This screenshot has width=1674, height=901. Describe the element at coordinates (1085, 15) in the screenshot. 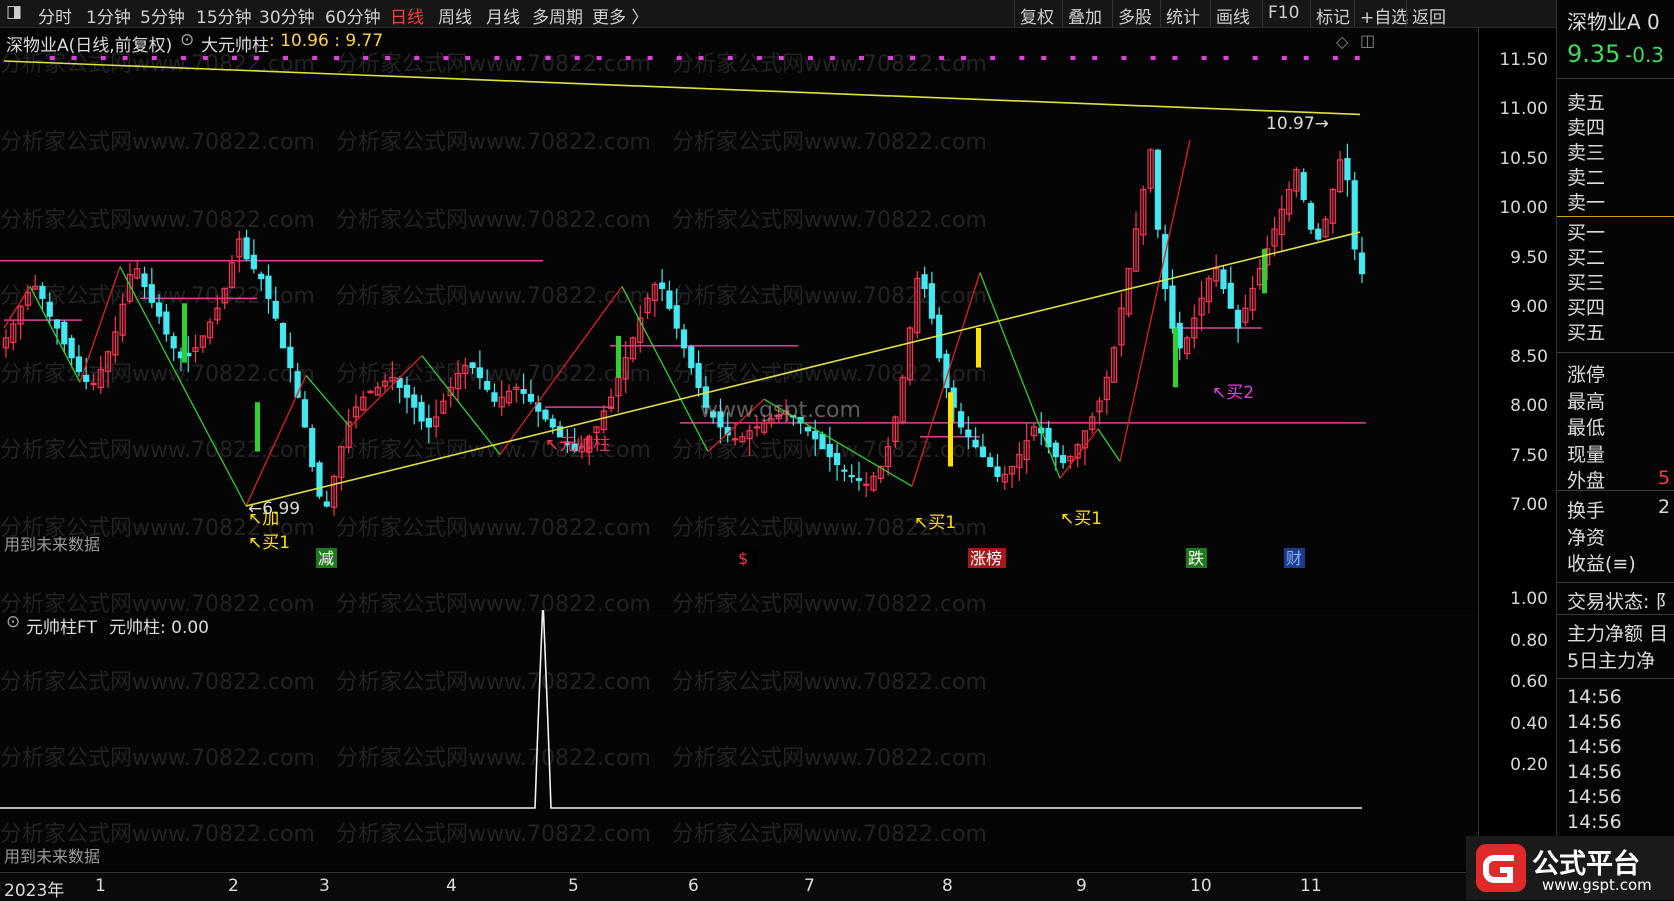

I see `tool-button-1: 叠加` at that location.